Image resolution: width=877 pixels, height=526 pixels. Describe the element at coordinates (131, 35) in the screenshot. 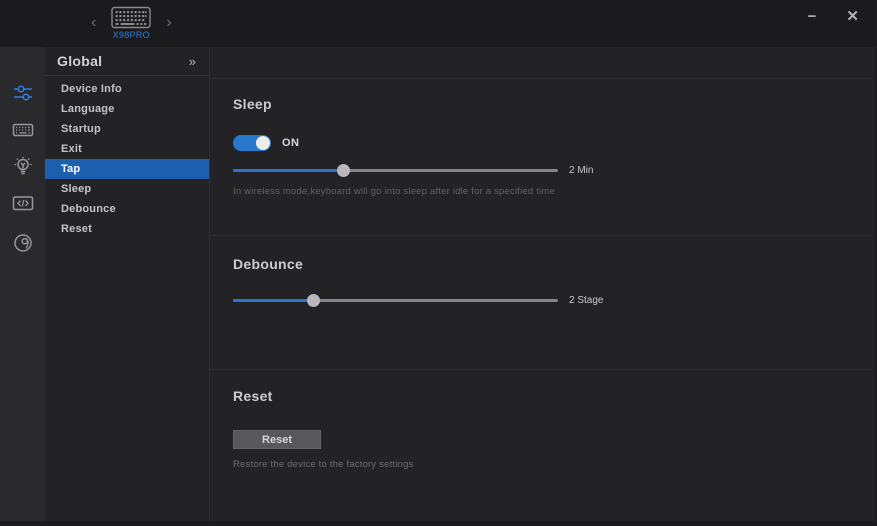

I see `device-name-label: X98PRO` at that location.